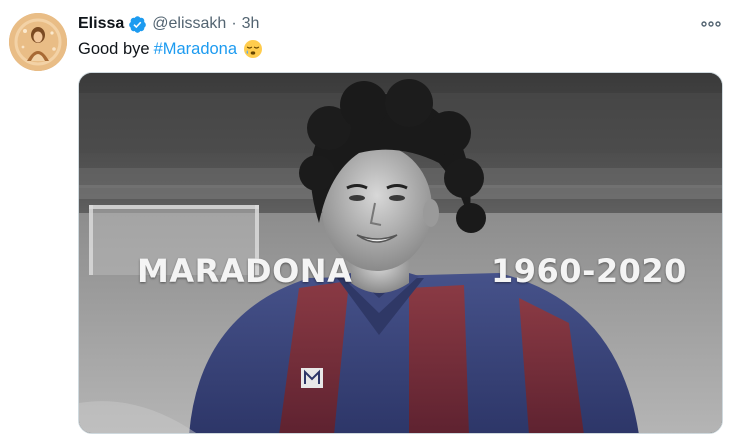 The width and height of the screenshot is (741, 439). What do you see at coordinates (195, 49) in the screenshot?
I see `hashtag-link: #Maradona` at bounding box center [195, 49].